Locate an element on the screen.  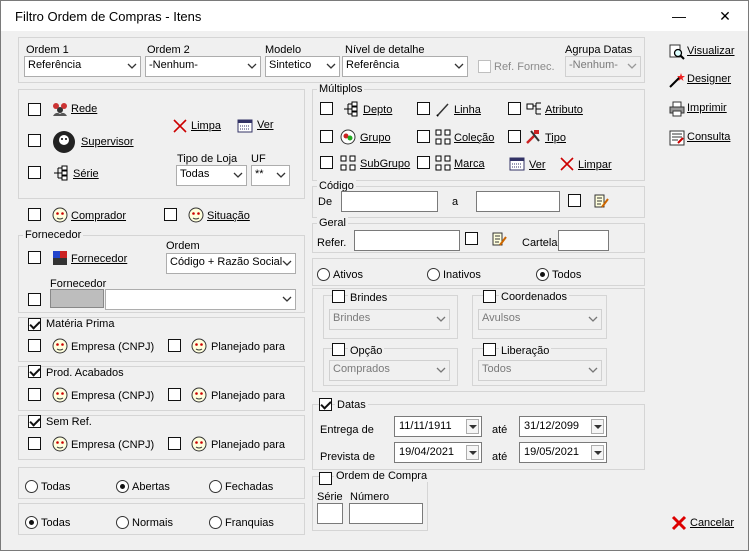
prod-acabados-title: Prod. Acabados is located at coordinates (85, 373).